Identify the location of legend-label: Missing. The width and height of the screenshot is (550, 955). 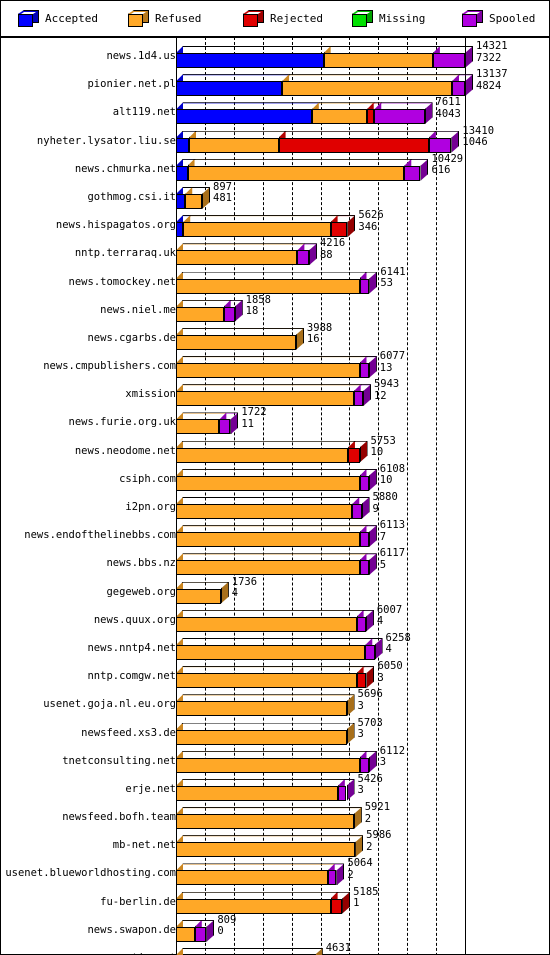
(402, 18).